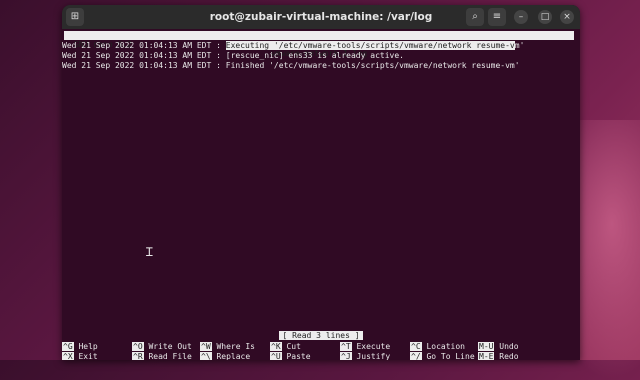  What do you see at coordinates (346, 346) in the screenshot?
I see `shortcut-key: ^T` at bounding box center [346, 346].